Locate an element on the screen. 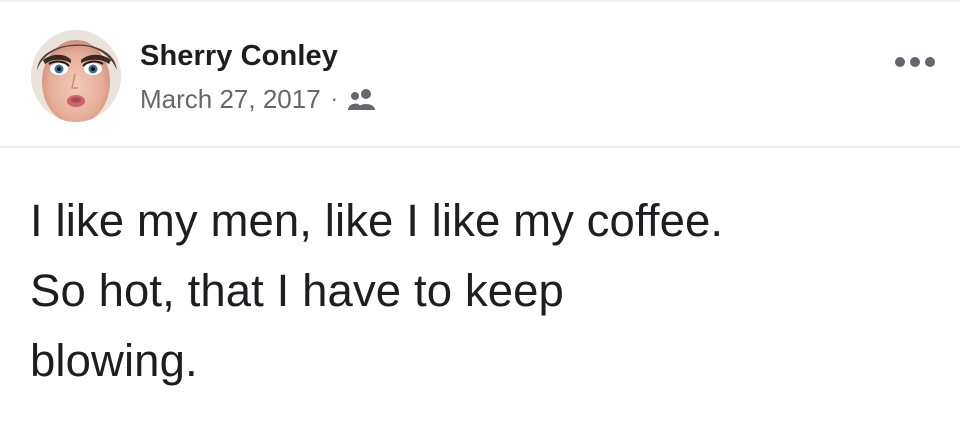  avatar is located at coordinates (76, 76).